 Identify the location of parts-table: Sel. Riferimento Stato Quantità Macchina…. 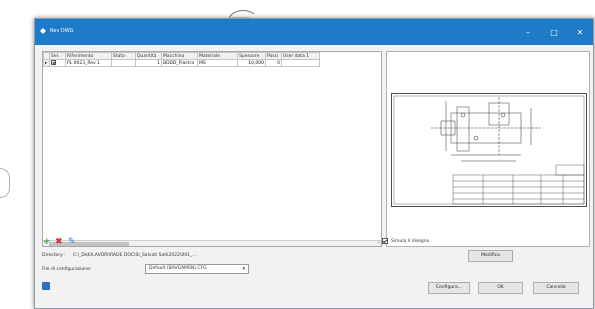
(181, 59).